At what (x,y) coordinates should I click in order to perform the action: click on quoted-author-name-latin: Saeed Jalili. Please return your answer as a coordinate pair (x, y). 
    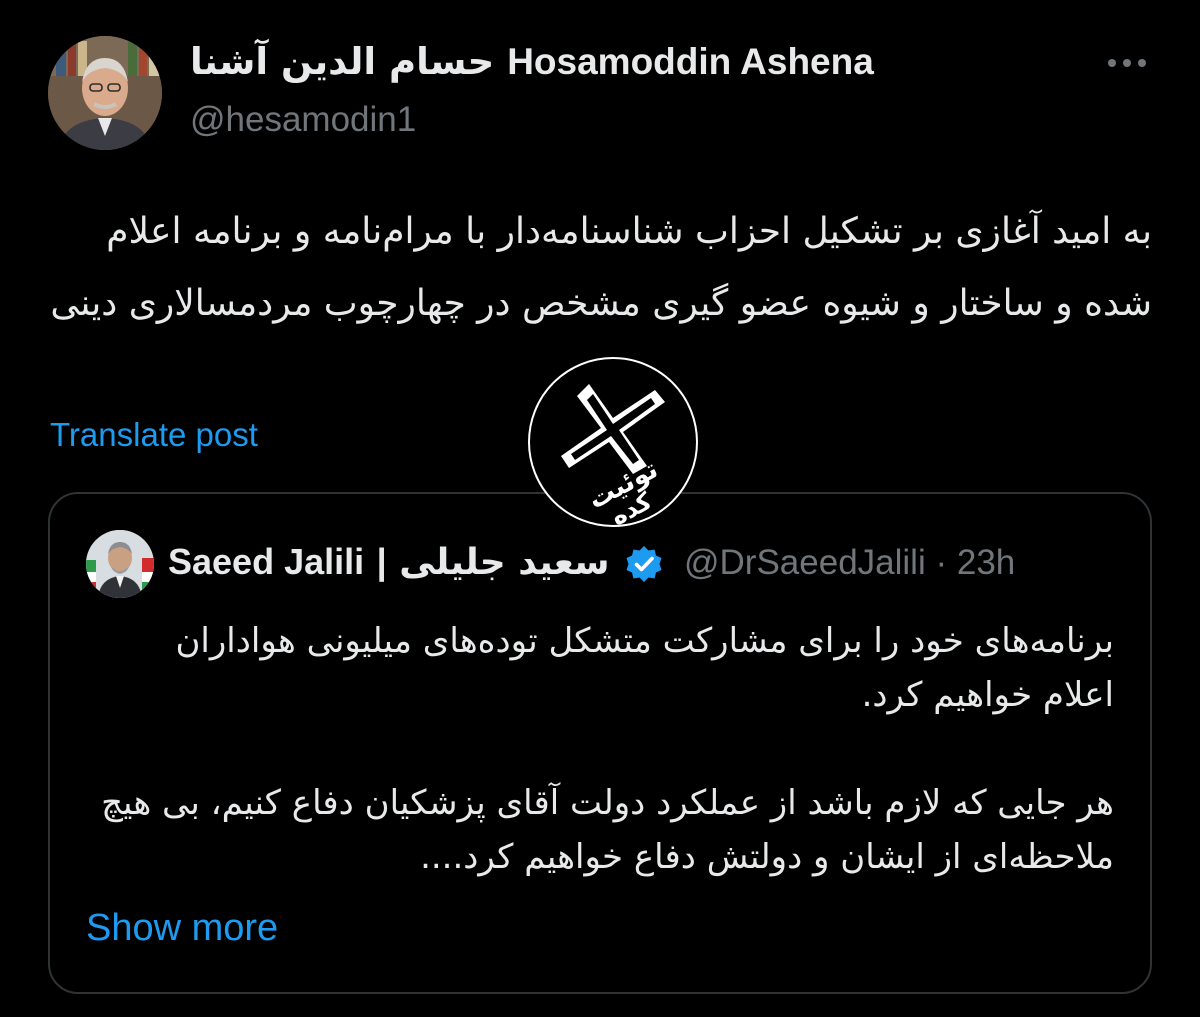
    Looking at the image, I should click on (266, 561).